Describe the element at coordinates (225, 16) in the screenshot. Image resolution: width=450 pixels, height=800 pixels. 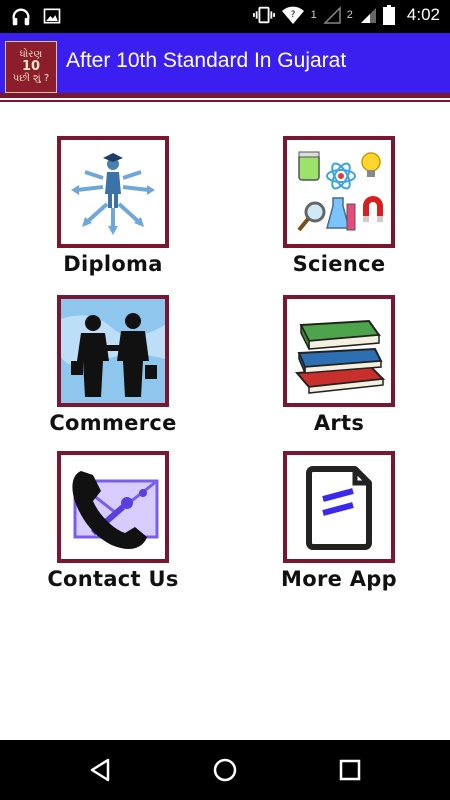
I see `status-bar: ? 1 2 4:02` at that location.